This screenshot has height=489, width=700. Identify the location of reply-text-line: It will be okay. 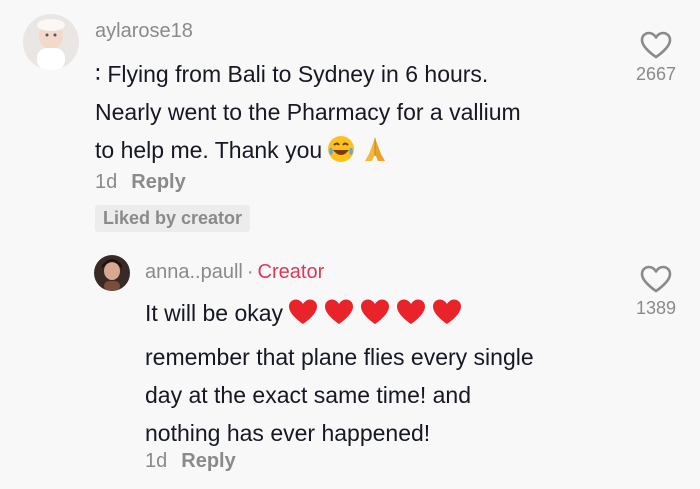
(339, 316).